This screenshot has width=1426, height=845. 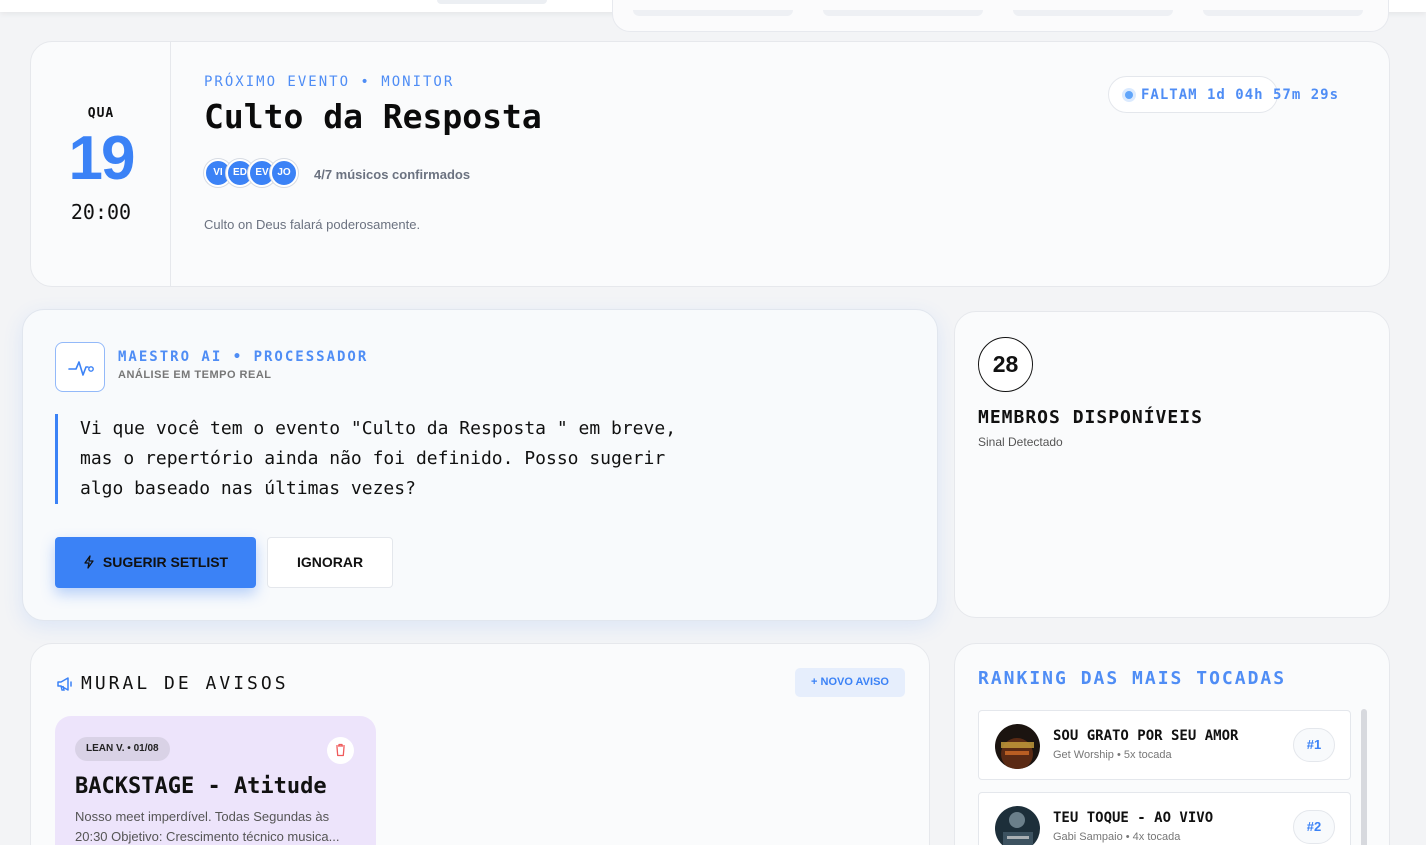 What do you see at coordinates (202, 816) in the screenshot?
I see `notice-body-line: Nosso meet imperdível. Todas Segundas às` at bounding box center [202, 816].